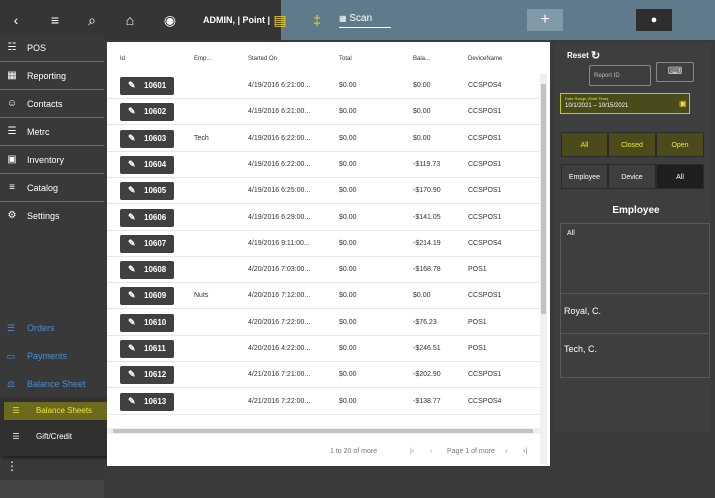  Describe the element at coordinates (635, 314) in the screenshot. I see `employee-item: Royal, C.` at that location.